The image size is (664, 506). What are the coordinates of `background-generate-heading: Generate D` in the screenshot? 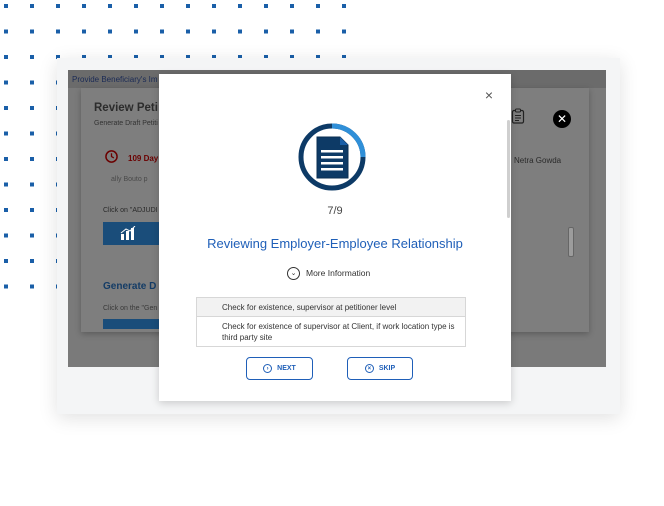 It's located at (130, 286).